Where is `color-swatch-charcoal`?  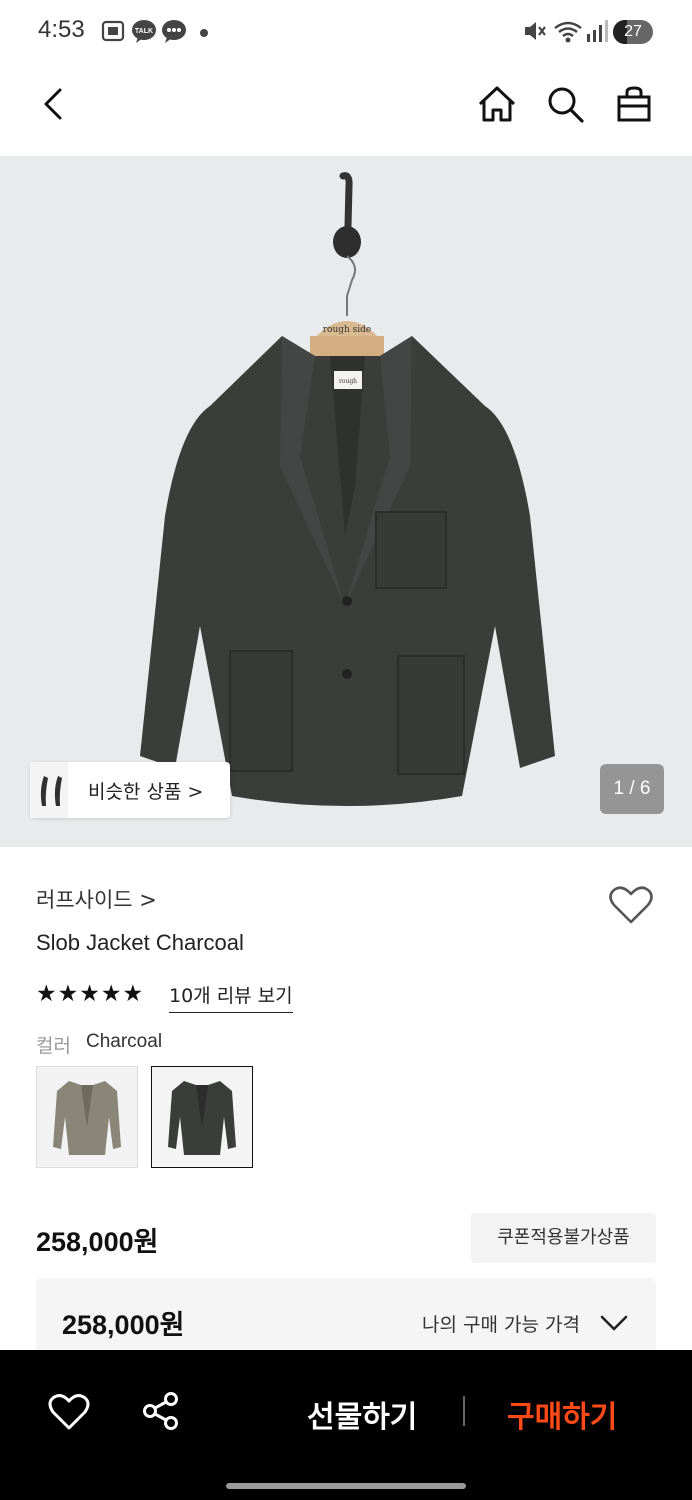
color-swatch-charcoal is located at coordinates (202, 1117).